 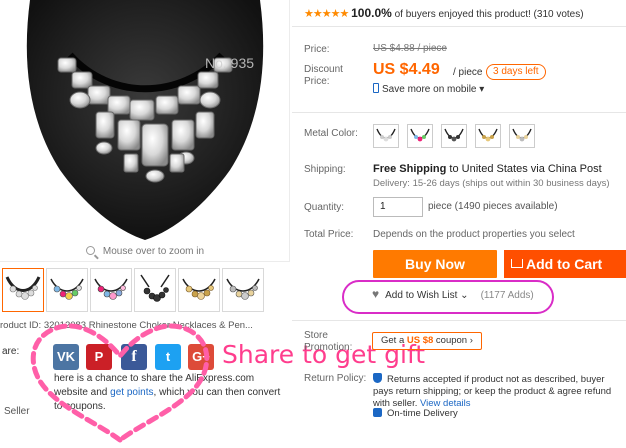 I want to click on store-promotion-label-line1: Store, so click(x=316, y=335).